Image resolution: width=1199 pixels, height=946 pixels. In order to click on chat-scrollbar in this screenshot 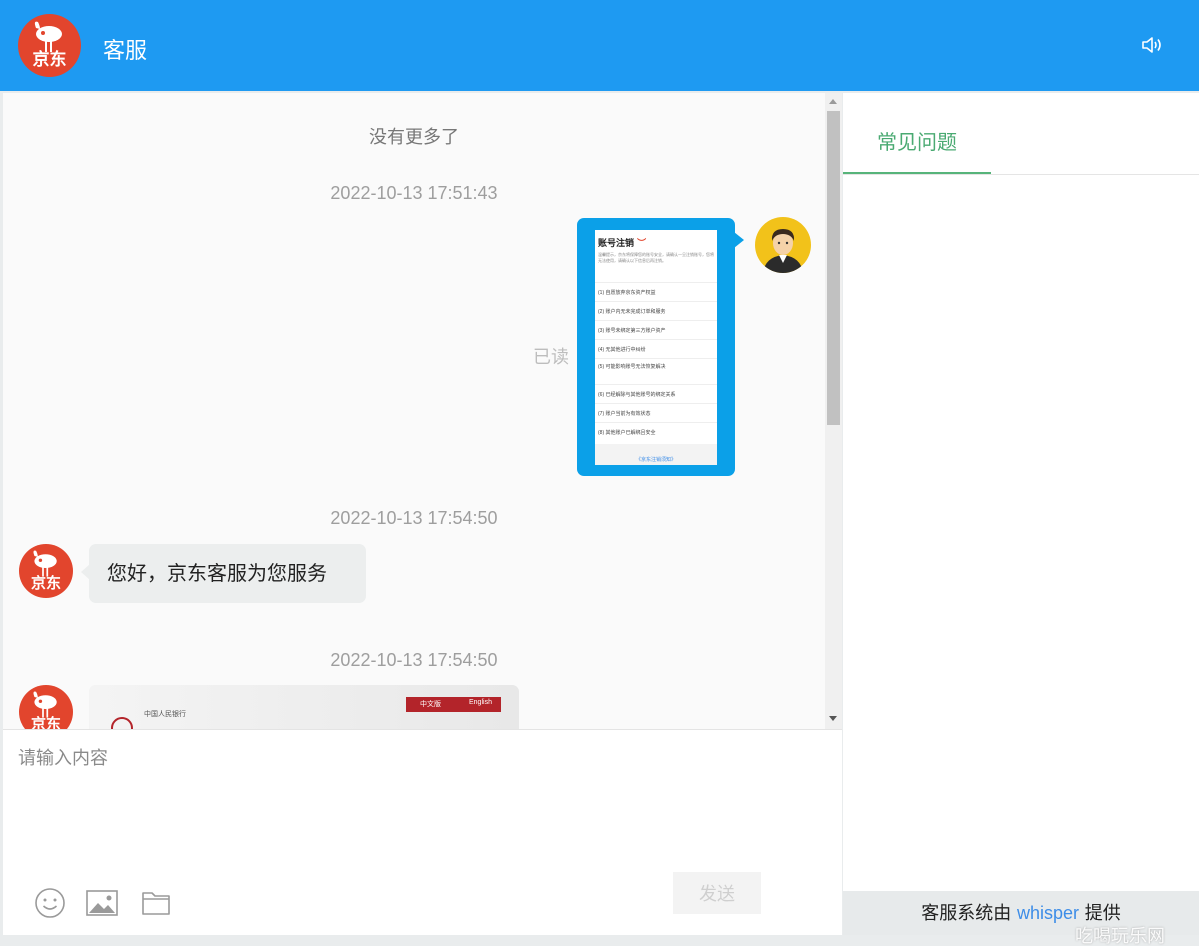, I will do `click(833, 411)`.